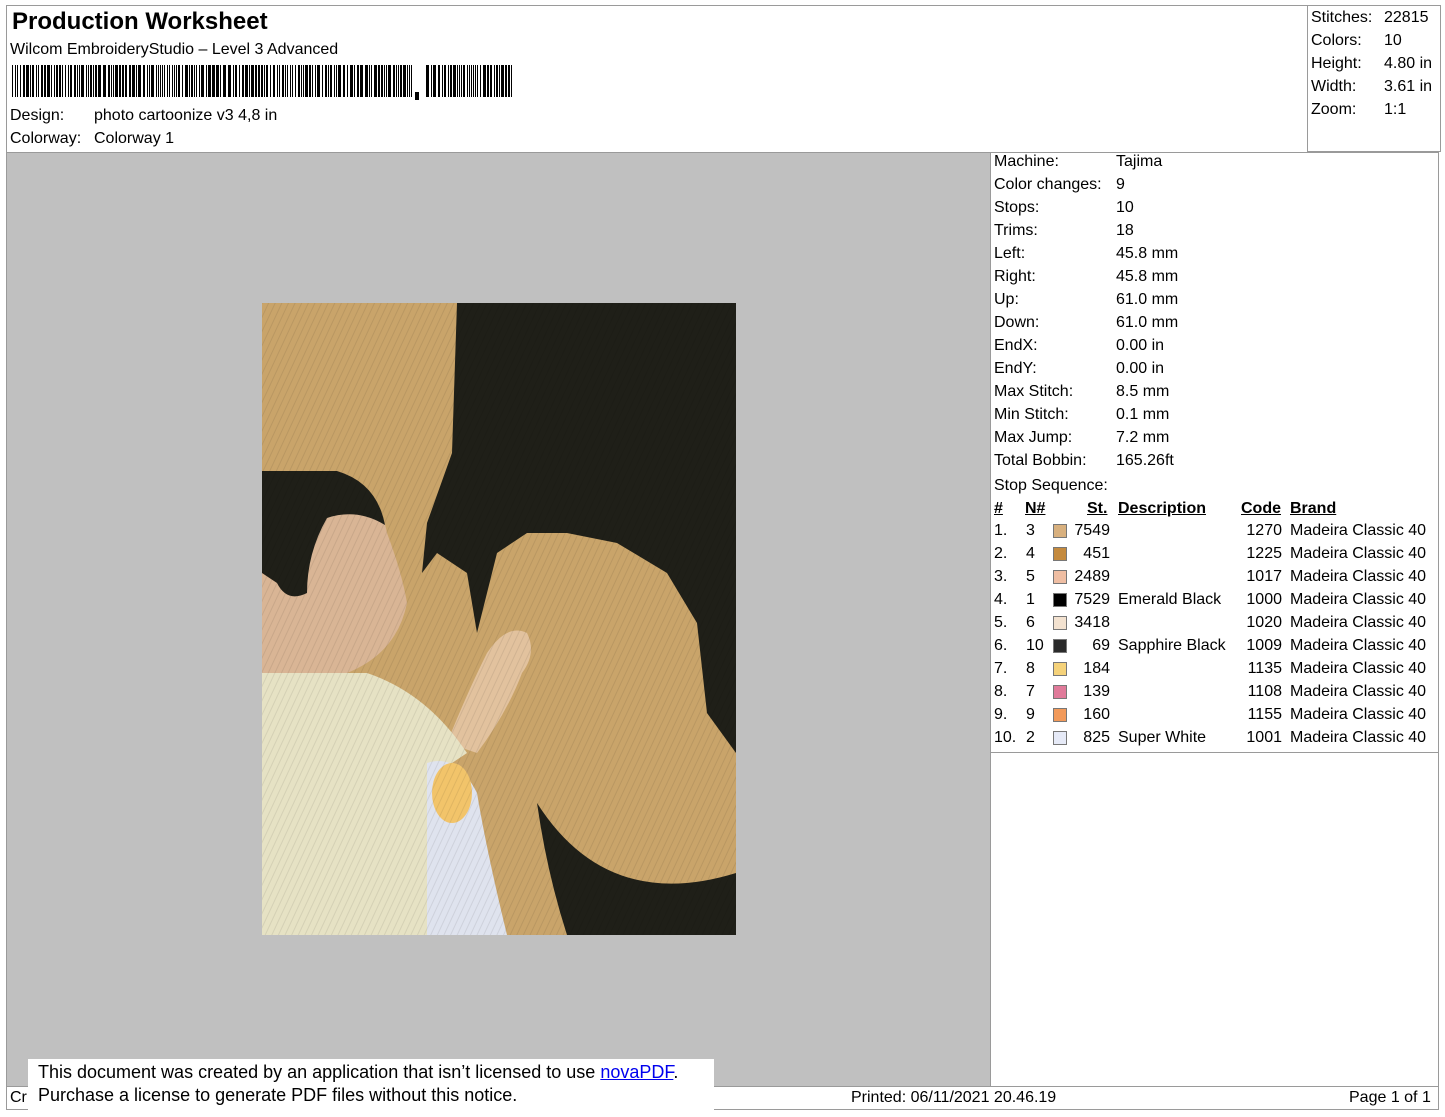 The height and width of the screenshot is (1117, 1445). I want to click on row-needle: 3, so click(1030, 530).